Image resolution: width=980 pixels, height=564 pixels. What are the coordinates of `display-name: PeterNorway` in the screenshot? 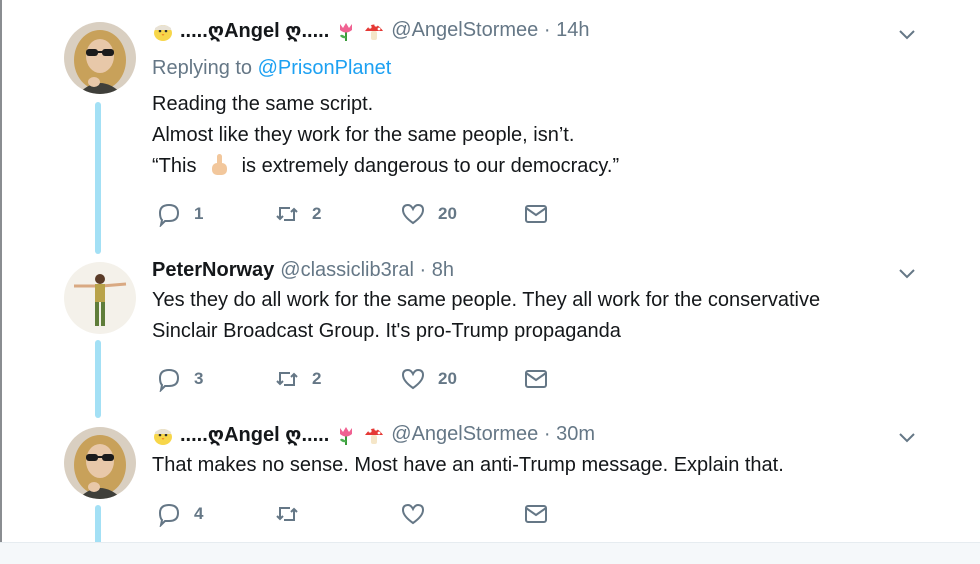 It's located at (213, 270).